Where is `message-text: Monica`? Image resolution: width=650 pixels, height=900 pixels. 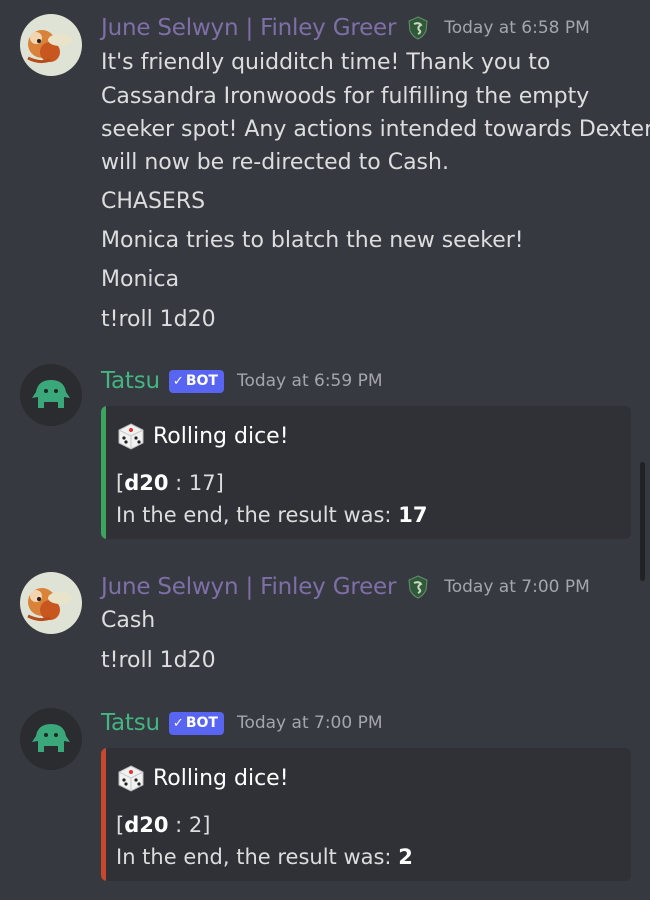 message-text: Monica is located at coordinates (140, 279).